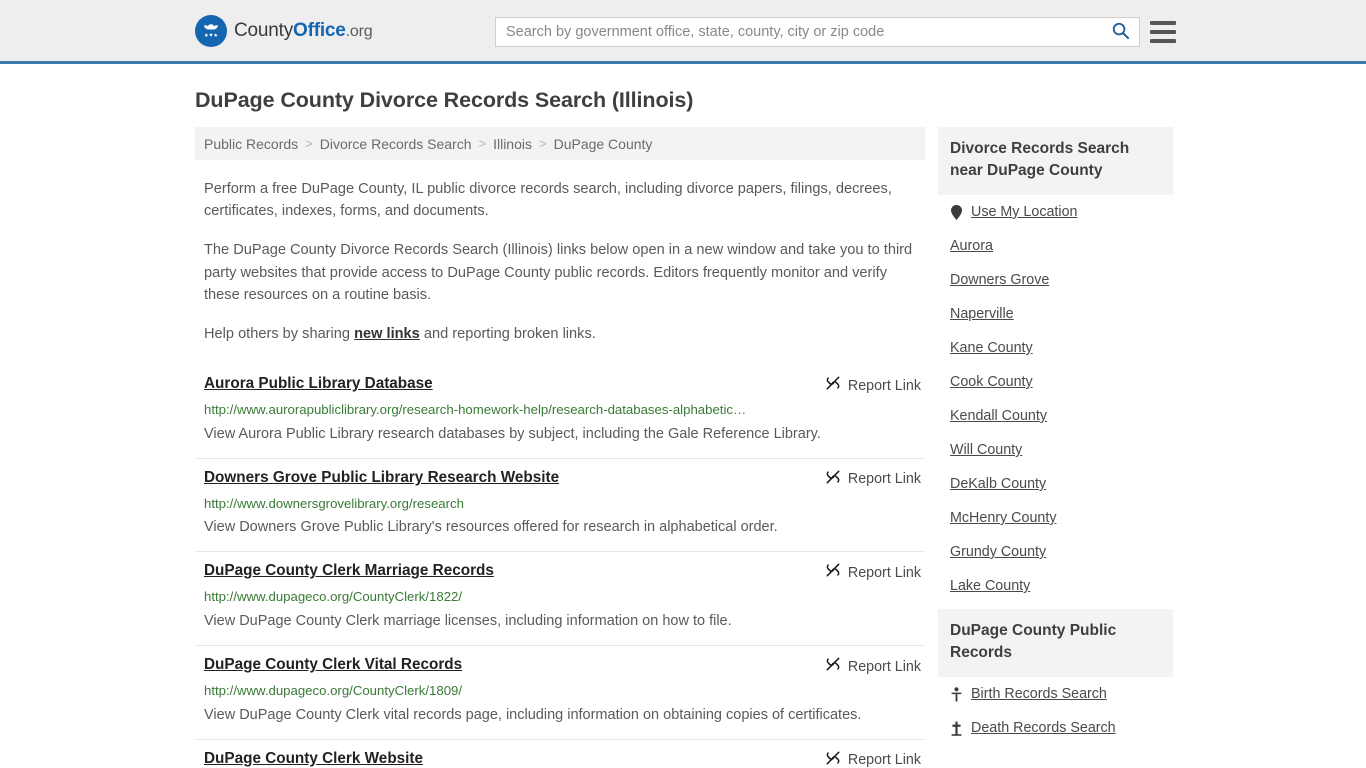 This screenshot has height=768, width=1366. I want to click on sidebar-link-label: Kane County, so click(991, 348).